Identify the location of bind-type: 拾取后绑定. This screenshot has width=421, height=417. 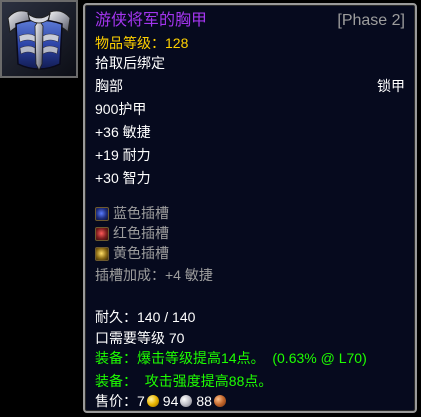
(130, 63).